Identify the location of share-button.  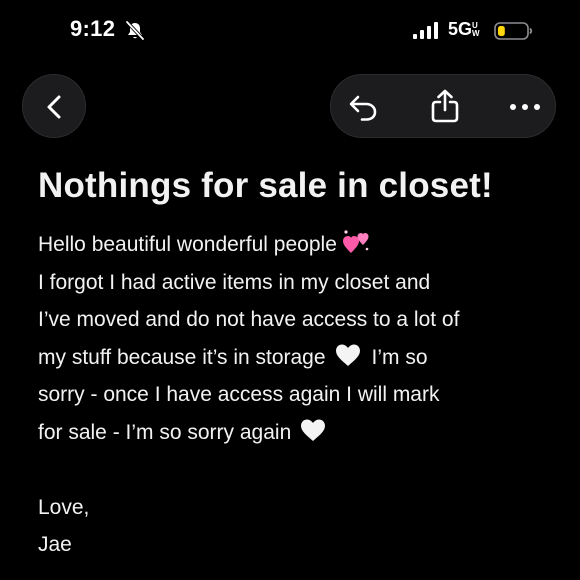
(445, 107).